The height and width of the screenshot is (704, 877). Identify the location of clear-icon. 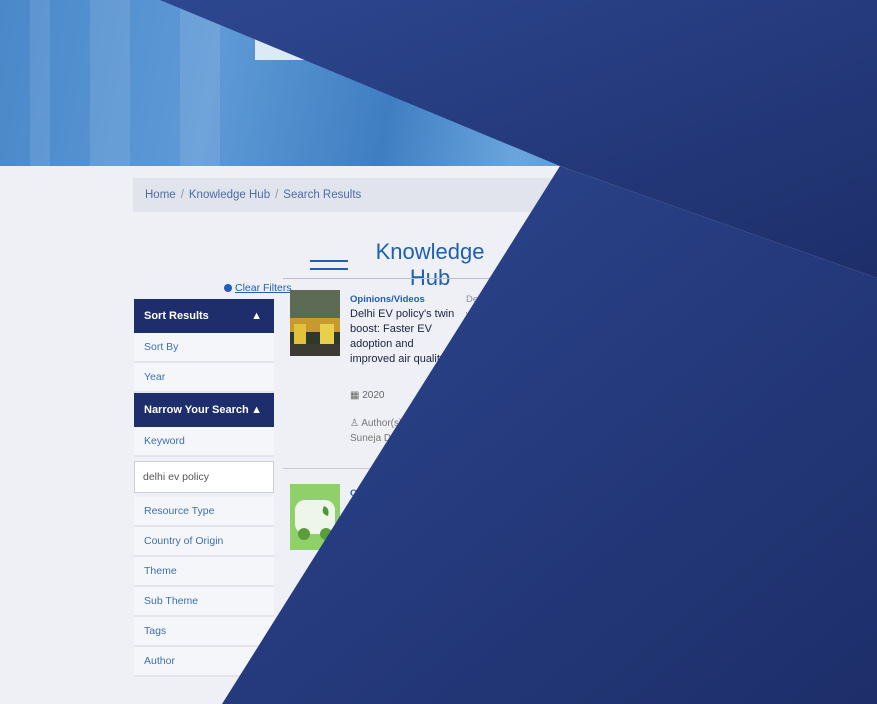
(228, 288).